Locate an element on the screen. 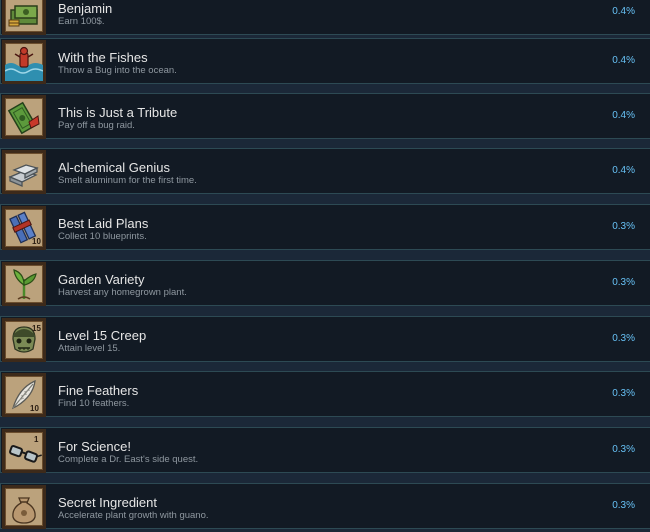 Image resolution: width=650 pixels, height=532 pixels. achievement-description: Find 10 feathers. is located at coordinates (94, 403).